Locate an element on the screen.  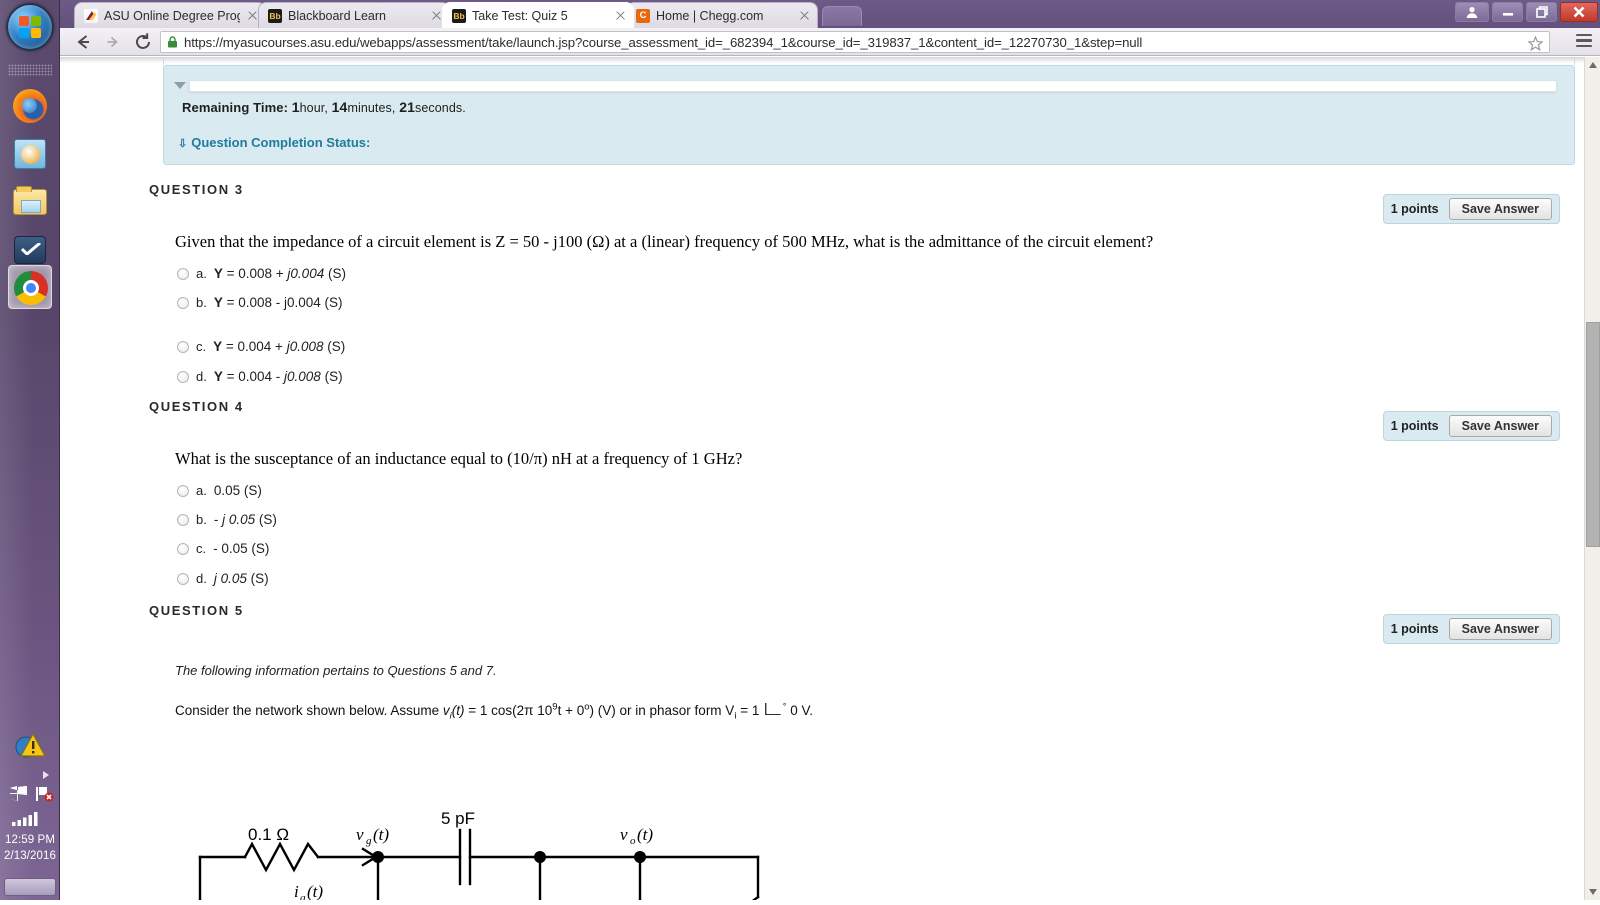
remaining-seconds: 21 is located at coordinates (407, 107).